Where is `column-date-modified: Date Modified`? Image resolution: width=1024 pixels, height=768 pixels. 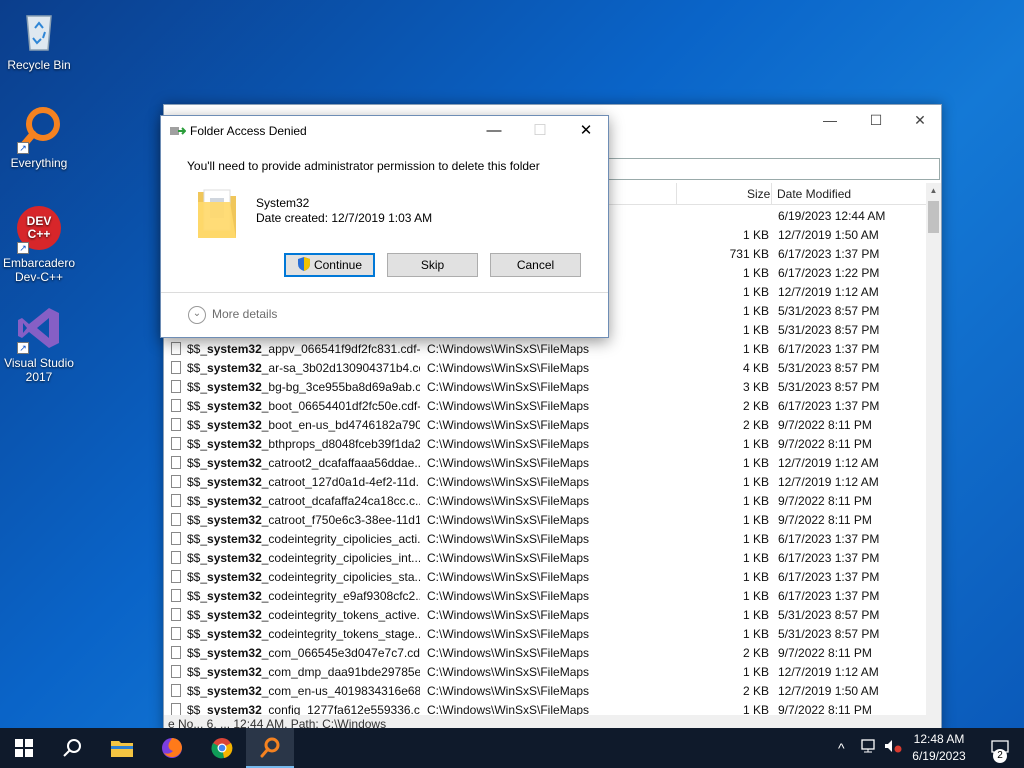 column-date-modified: Date Modified is located at coordinates (814, 194).